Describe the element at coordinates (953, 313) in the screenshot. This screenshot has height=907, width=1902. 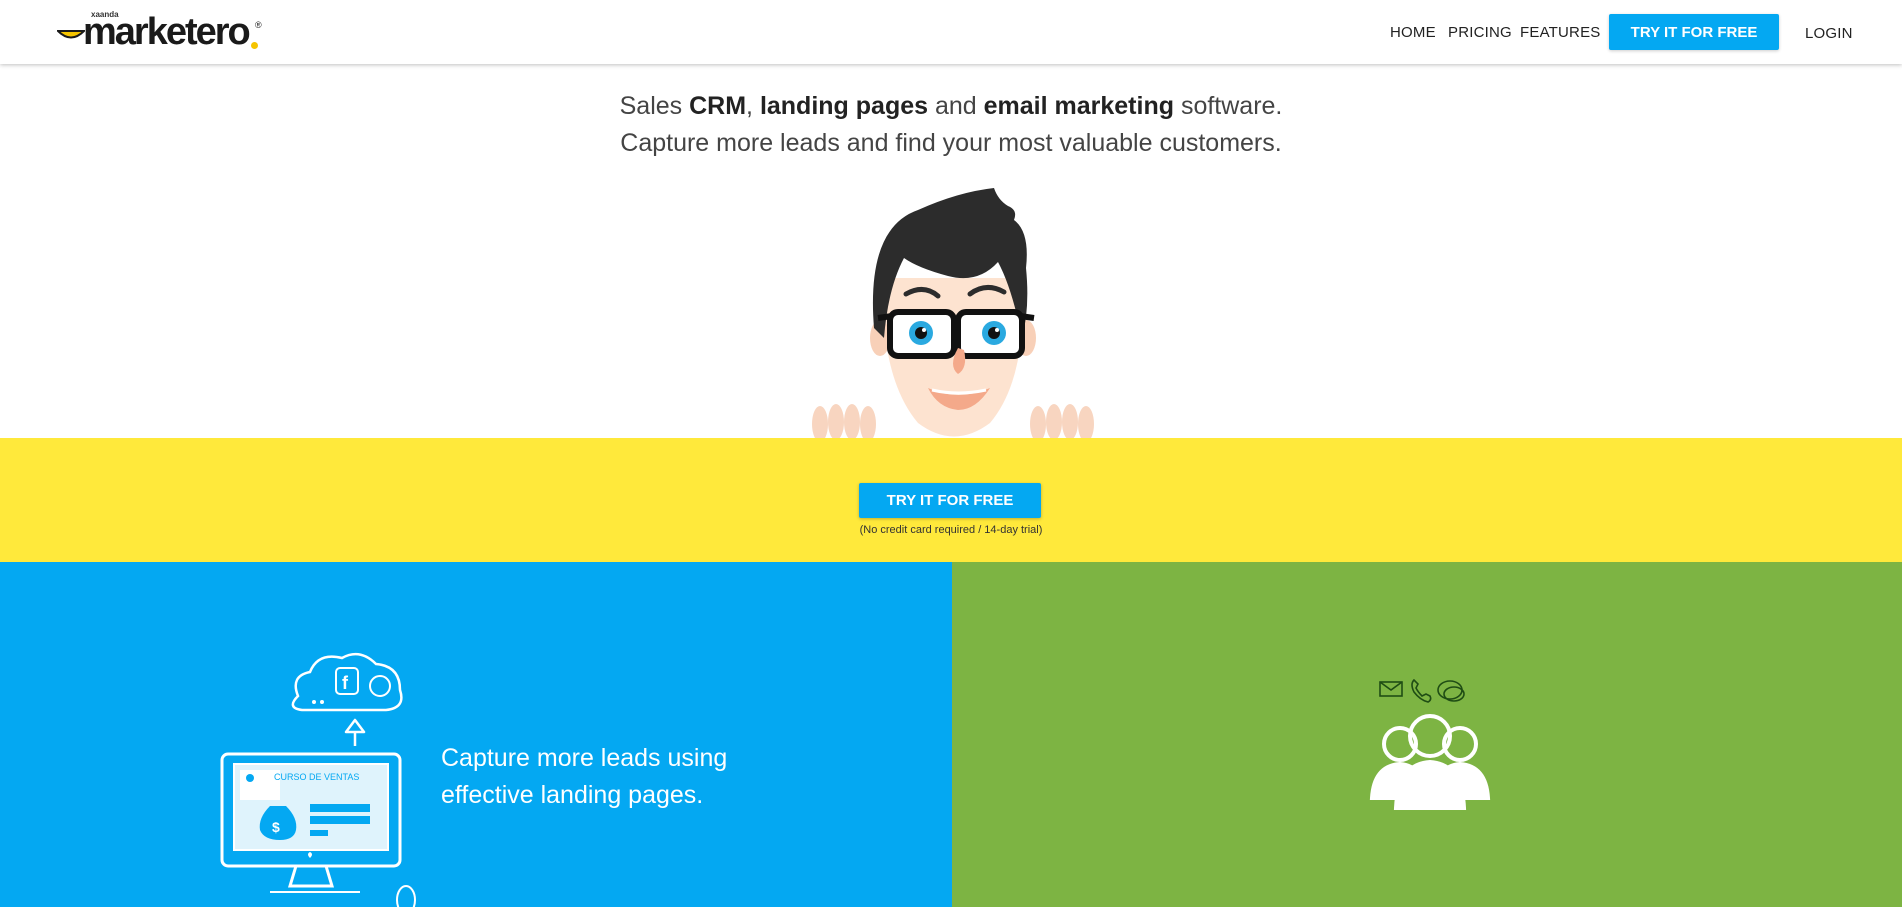
I see `mascot-illustration` at that location.